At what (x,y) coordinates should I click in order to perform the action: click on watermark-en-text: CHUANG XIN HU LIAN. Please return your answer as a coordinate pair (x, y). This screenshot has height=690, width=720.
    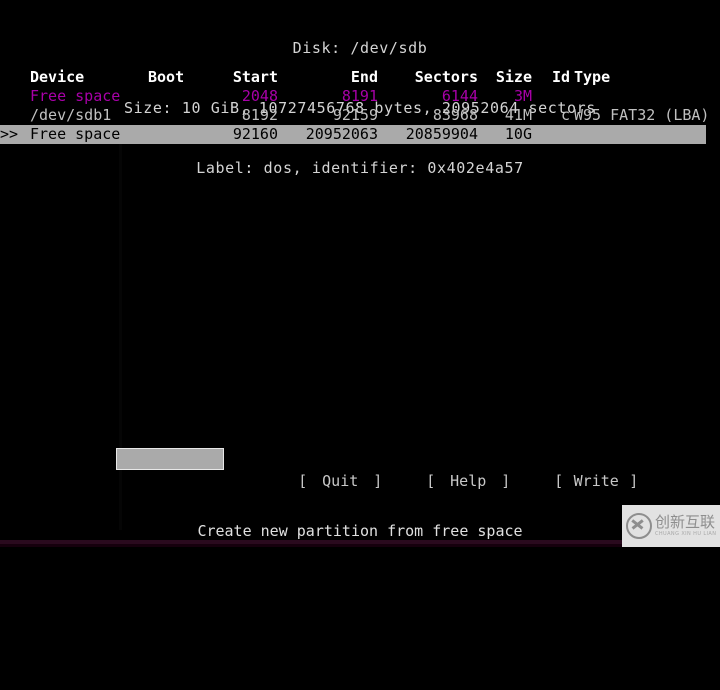
    Looking at the image, I should click on (686, 534).